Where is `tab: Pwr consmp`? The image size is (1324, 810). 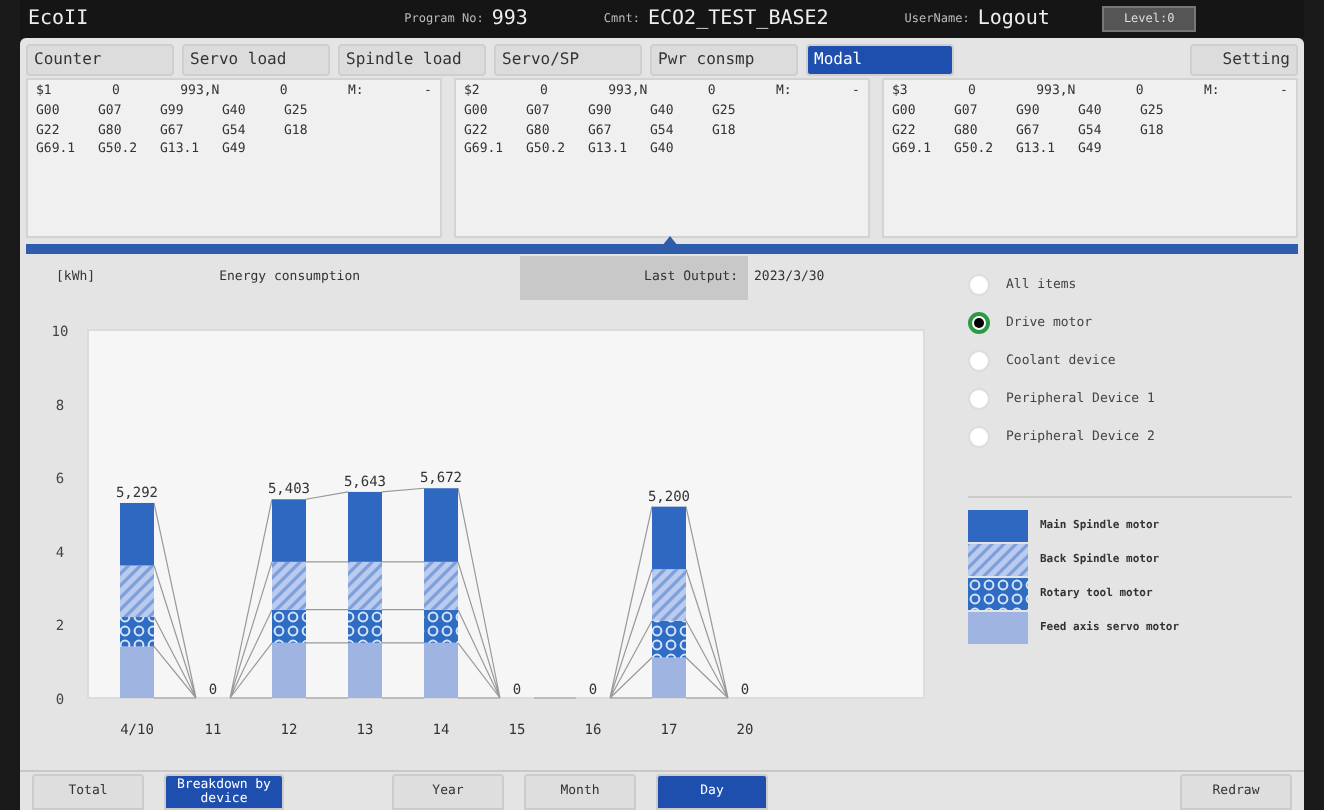 tab: Pwr consmp is located at coordinates (724, 60).